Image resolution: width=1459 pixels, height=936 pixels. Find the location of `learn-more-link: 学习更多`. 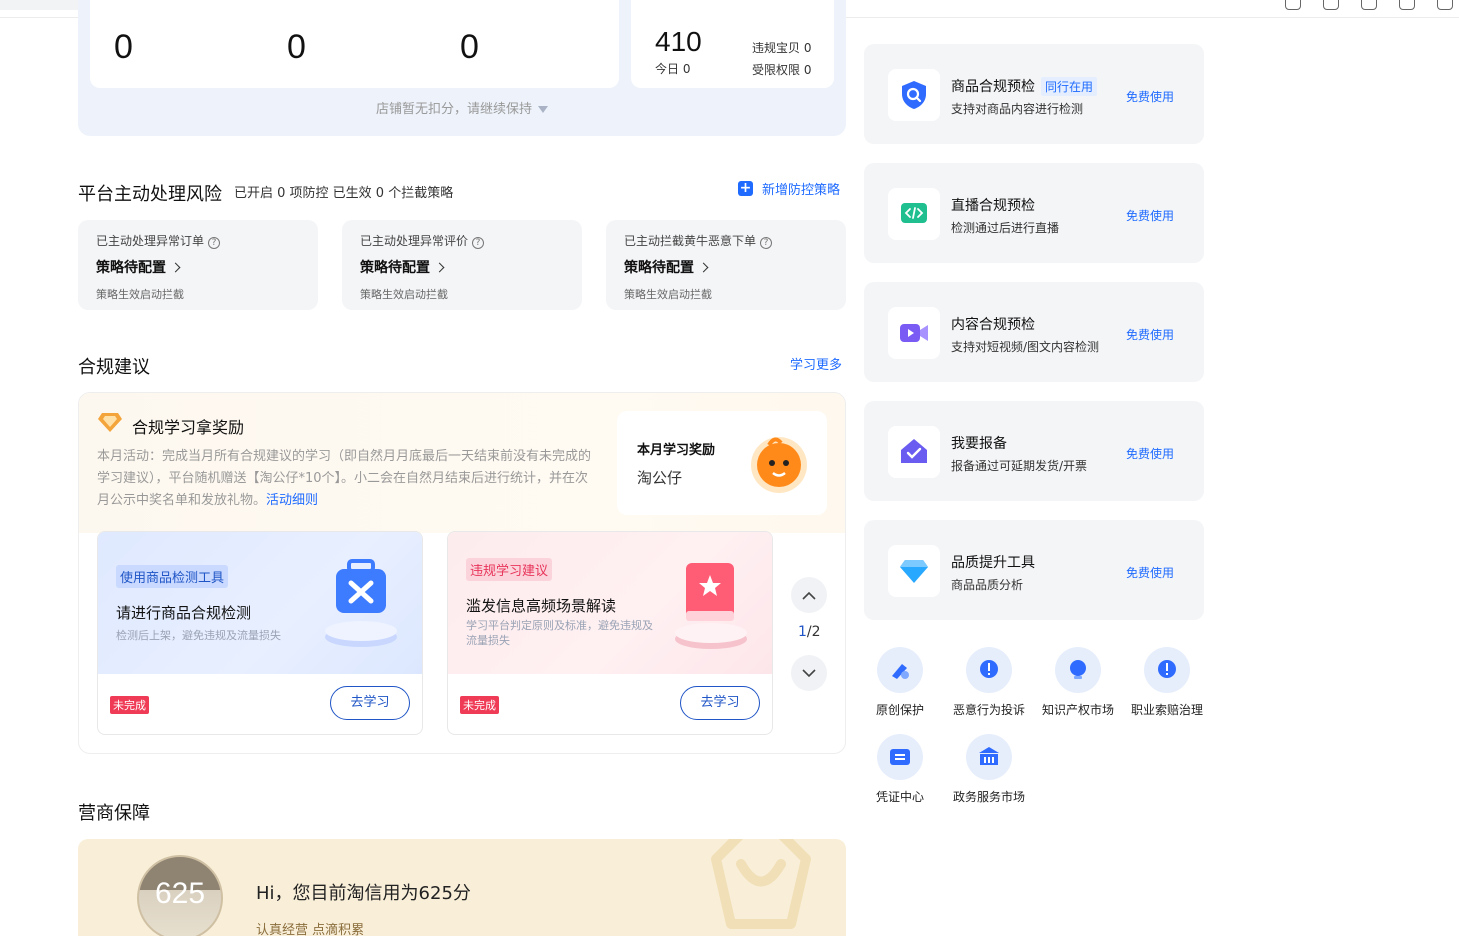

learn-more-link: 学习更多 is located at coordinates (816, 363).